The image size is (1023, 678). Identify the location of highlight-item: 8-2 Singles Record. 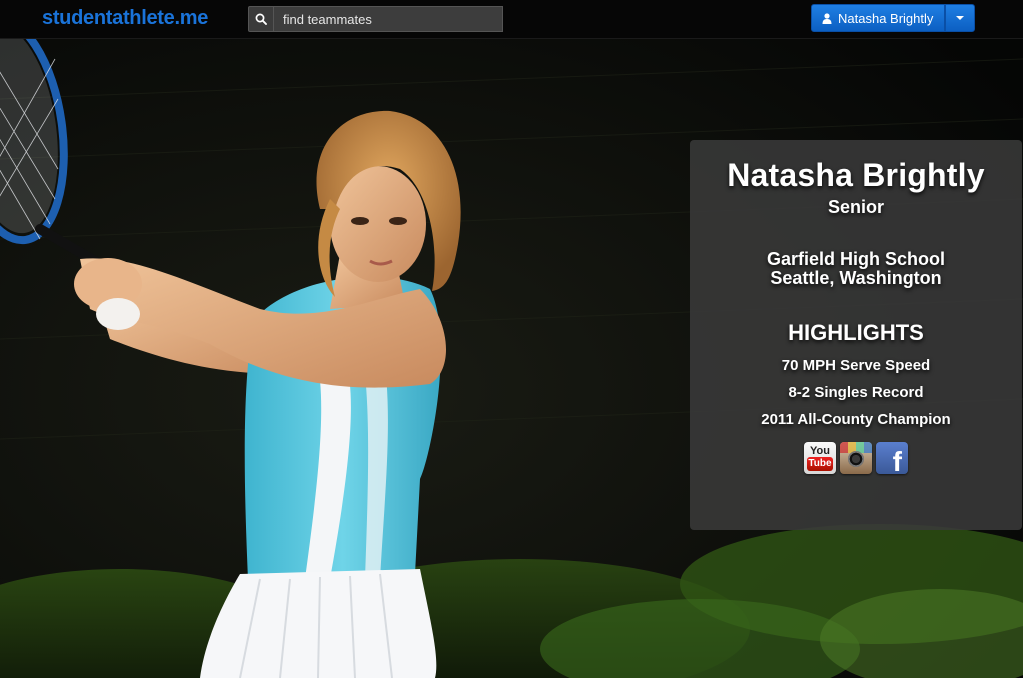
(856, 392).